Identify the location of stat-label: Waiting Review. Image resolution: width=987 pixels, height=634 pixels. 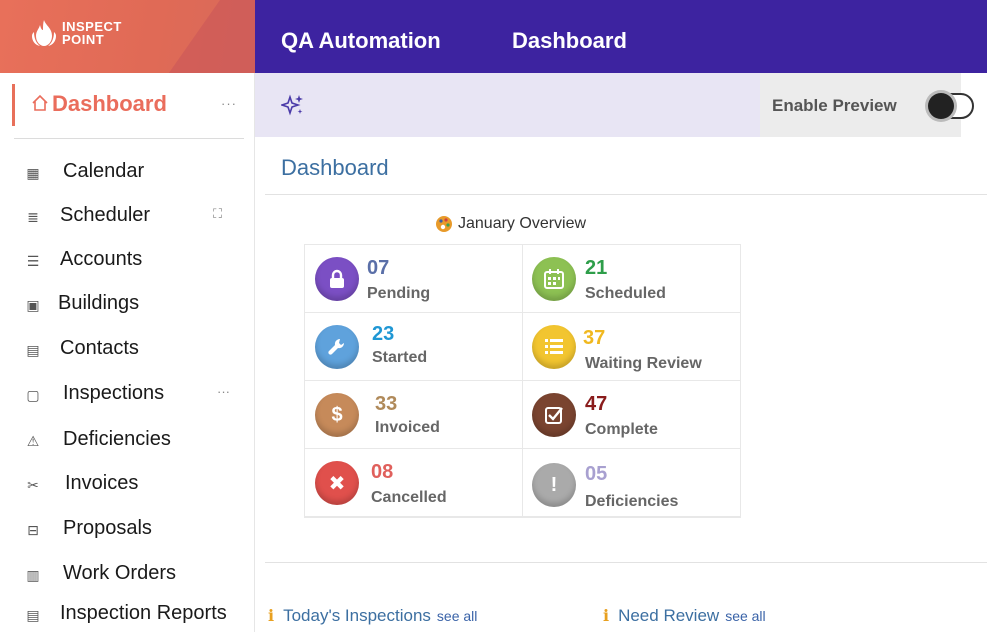
(643, 363).